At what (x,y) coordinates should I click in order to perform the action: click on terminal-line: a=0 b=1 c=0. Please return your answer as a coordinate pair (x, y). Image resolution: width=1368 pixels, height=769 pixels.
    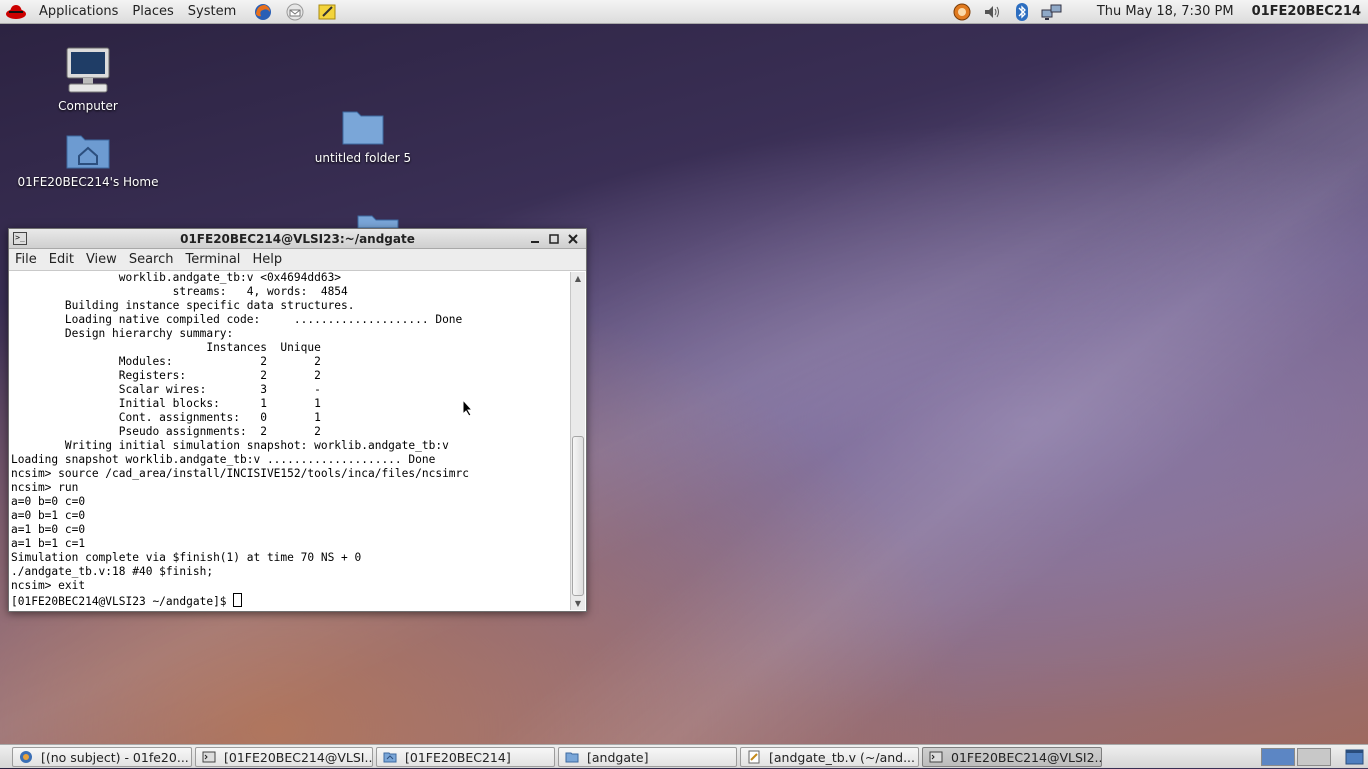
    Looking at the image, I should click on (48, 515).